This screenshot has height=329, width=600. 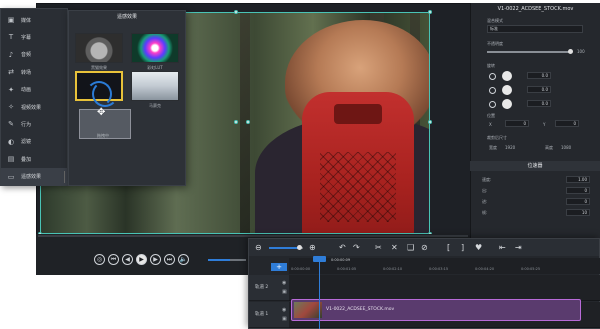 What do you see at coordinates (436, 310) in the screenshot?
I see `video-clip: V1-0022_ACDSEE_STOCK.mov` at bounding box center [436, 310].